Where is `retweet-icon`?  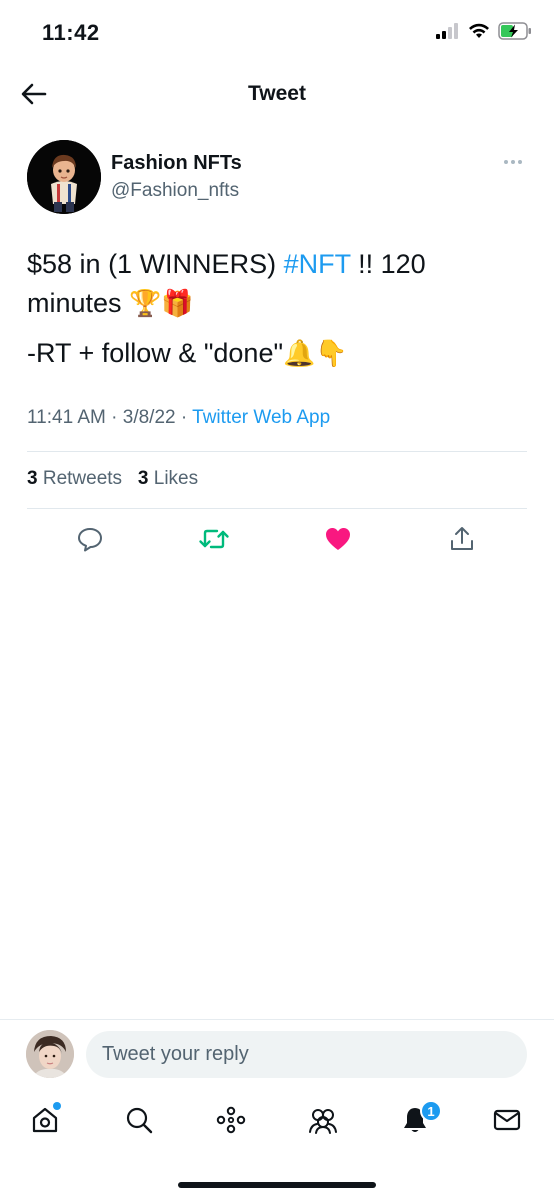
retweet-icon is located at coordinates (214, 541).